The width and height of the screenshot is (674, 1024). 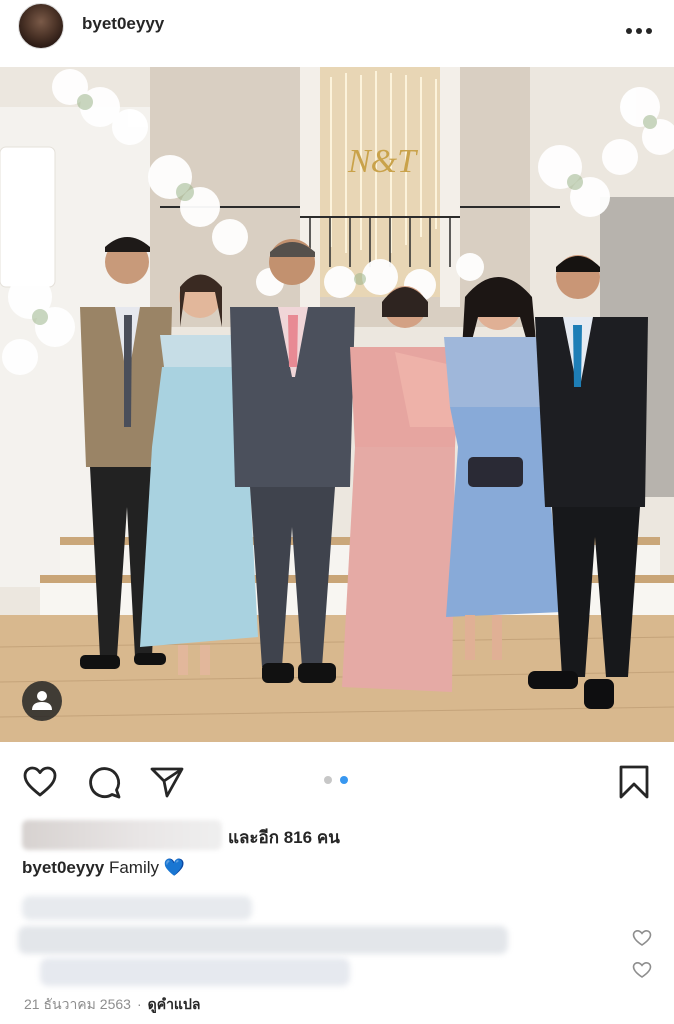 What do you see at coordinates (639, 28) in the screenshot?
I see `more-horizontal-icon` at bounding box center [639, 28].